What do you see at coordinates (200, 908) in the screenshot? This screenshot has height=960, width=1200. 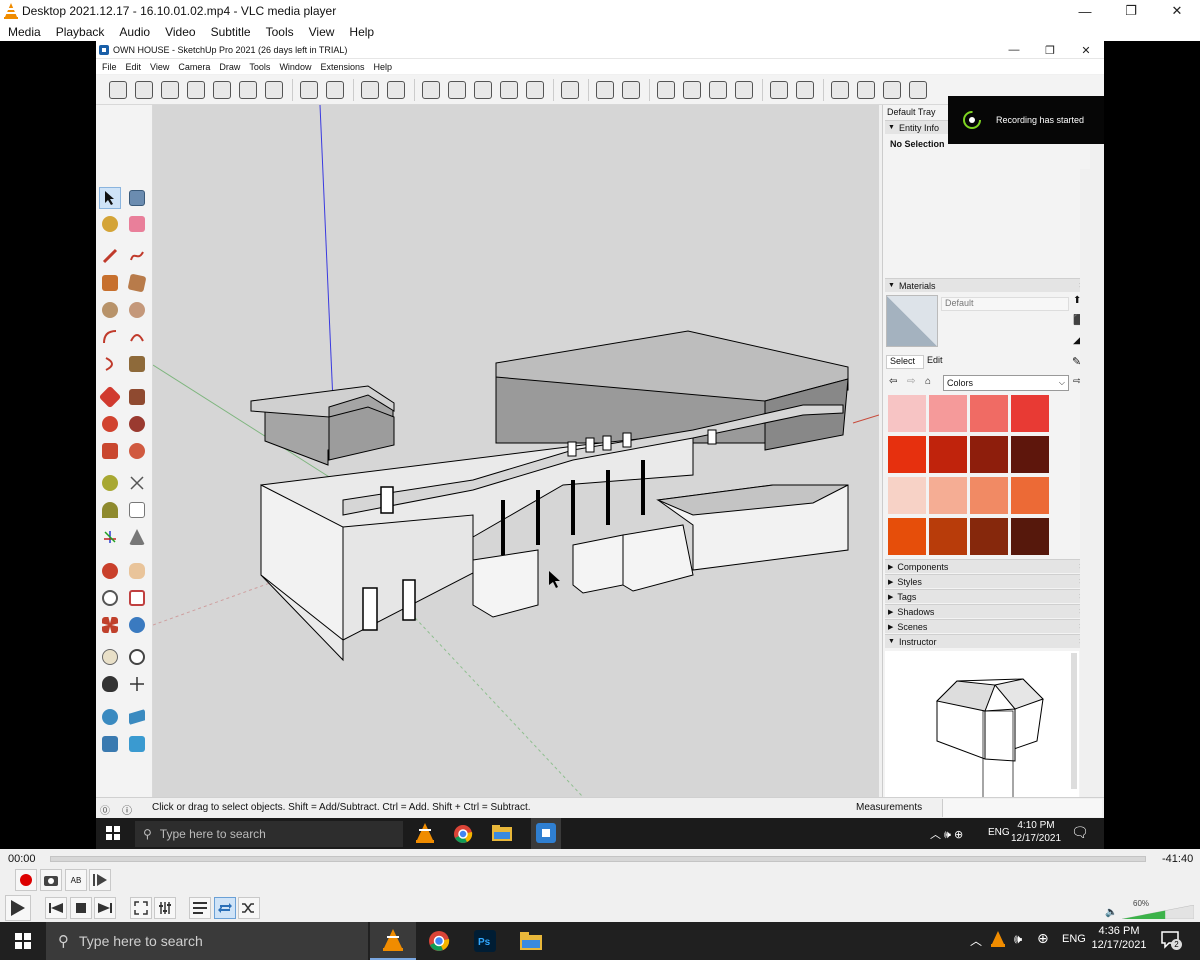 I see `playlist-button` at bounding box center [200, 908].